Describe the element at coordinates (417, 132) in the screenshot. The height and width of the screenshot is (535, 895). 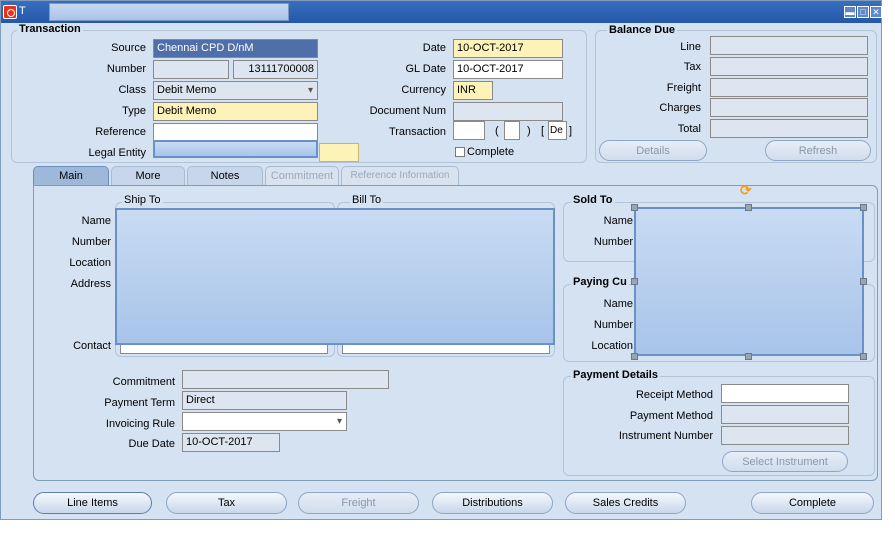
I see `transaction-label: Transaction` at that location.